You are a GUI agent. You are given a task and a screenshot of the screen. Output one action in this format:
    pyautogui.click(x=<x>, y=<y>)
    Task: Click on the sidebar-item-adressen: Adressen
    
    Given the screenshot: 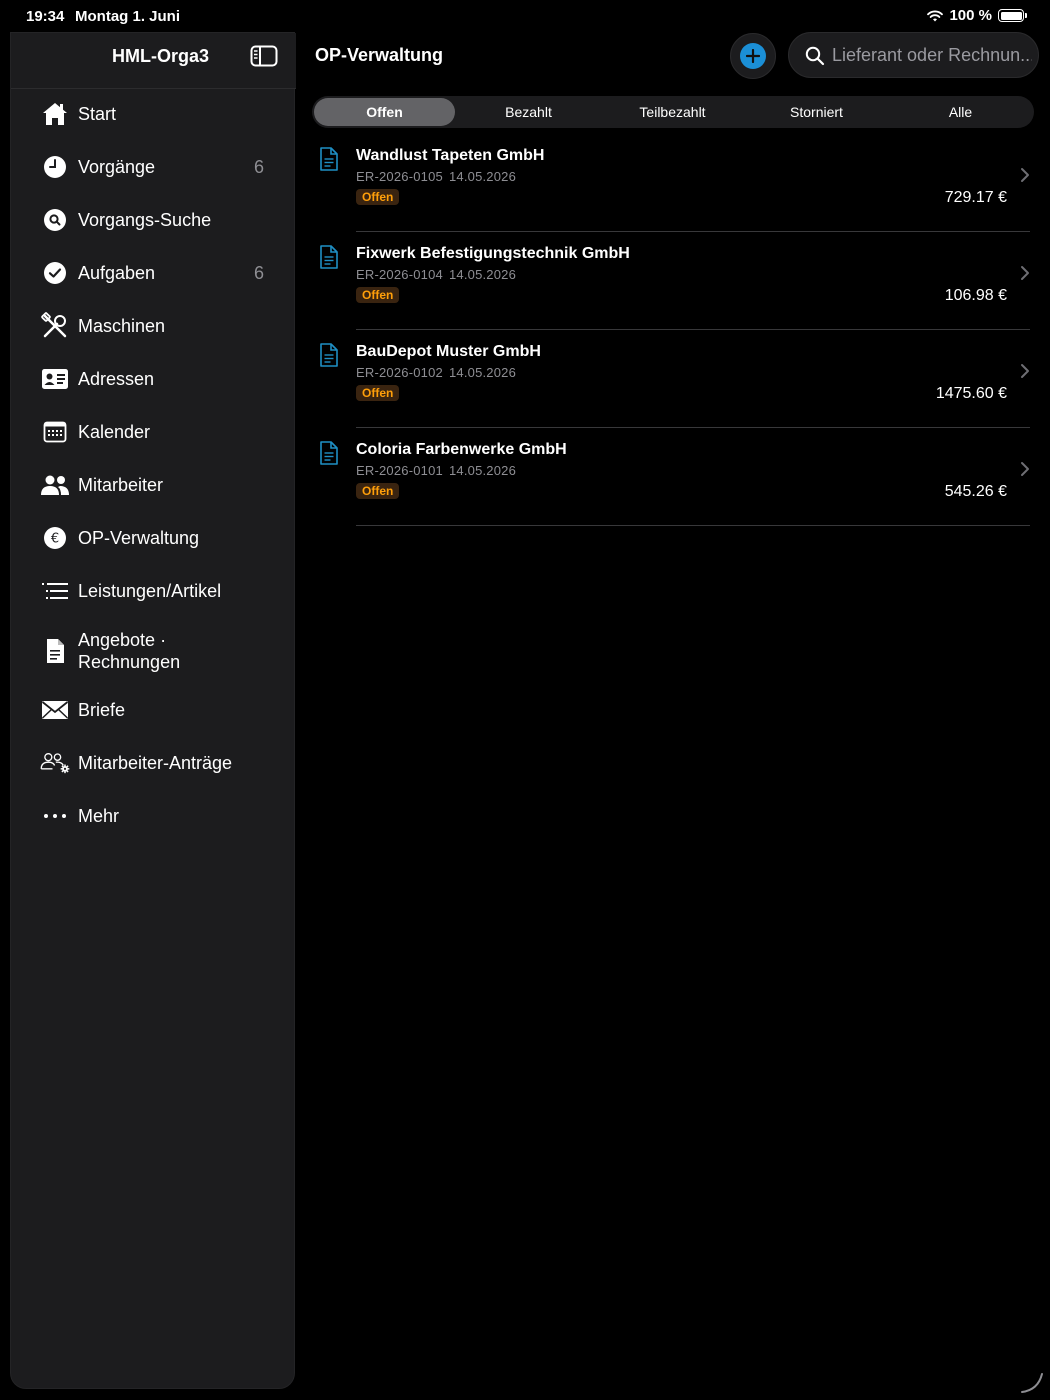 What is the action you would take?
    pyautogui.click(x=153, y=379)
    